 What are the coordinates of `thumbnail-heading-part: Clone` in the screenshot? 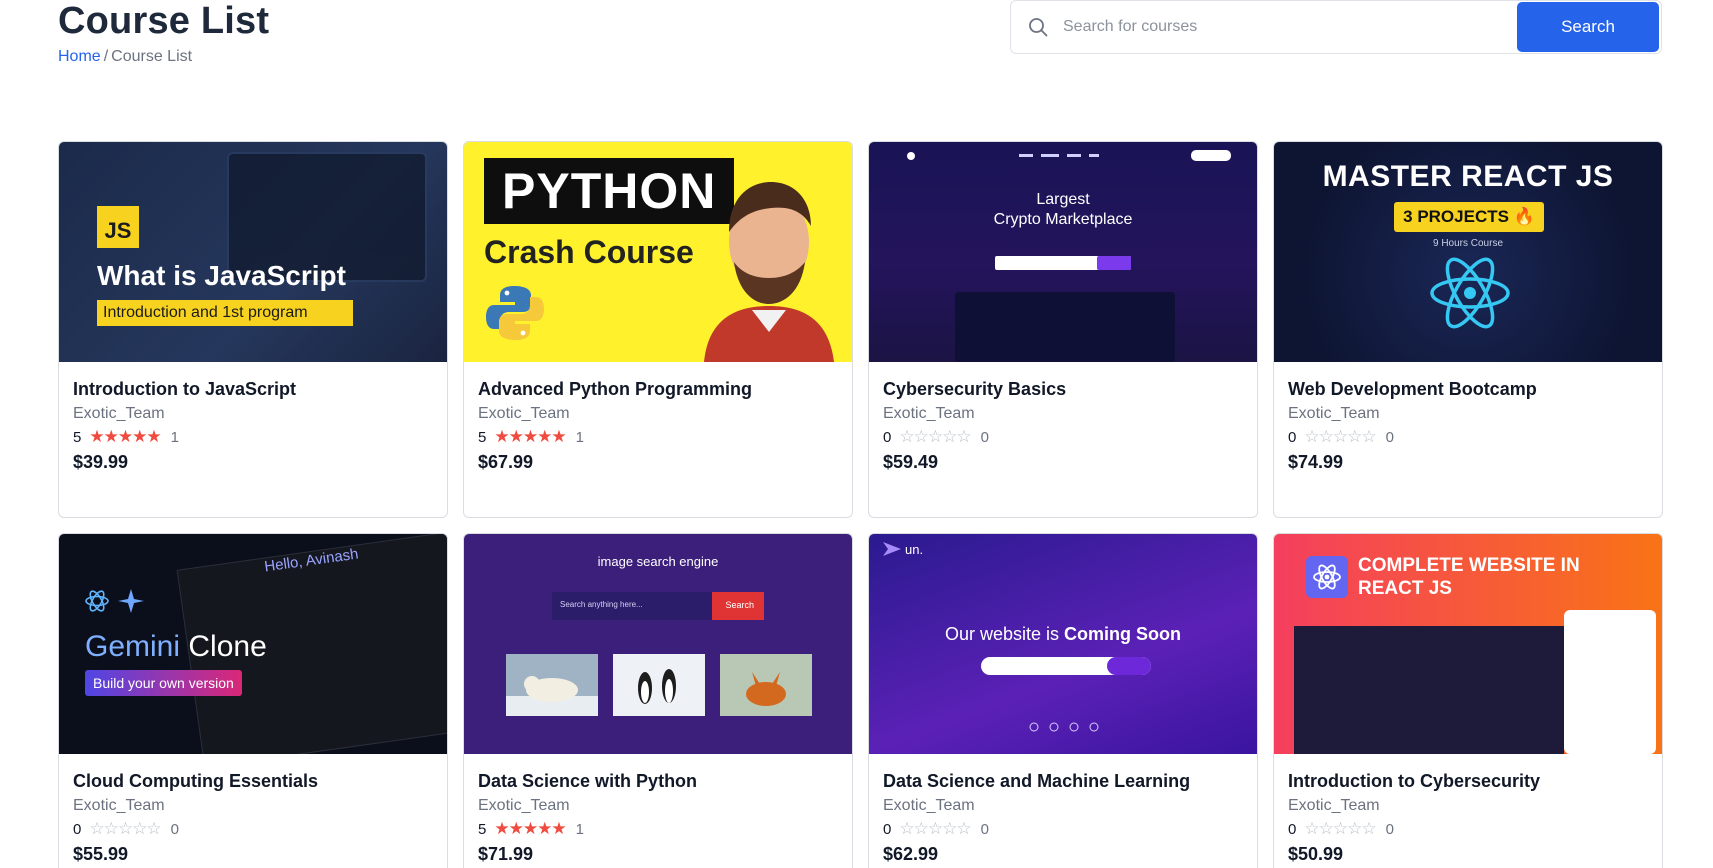 It's located at (227, 646).